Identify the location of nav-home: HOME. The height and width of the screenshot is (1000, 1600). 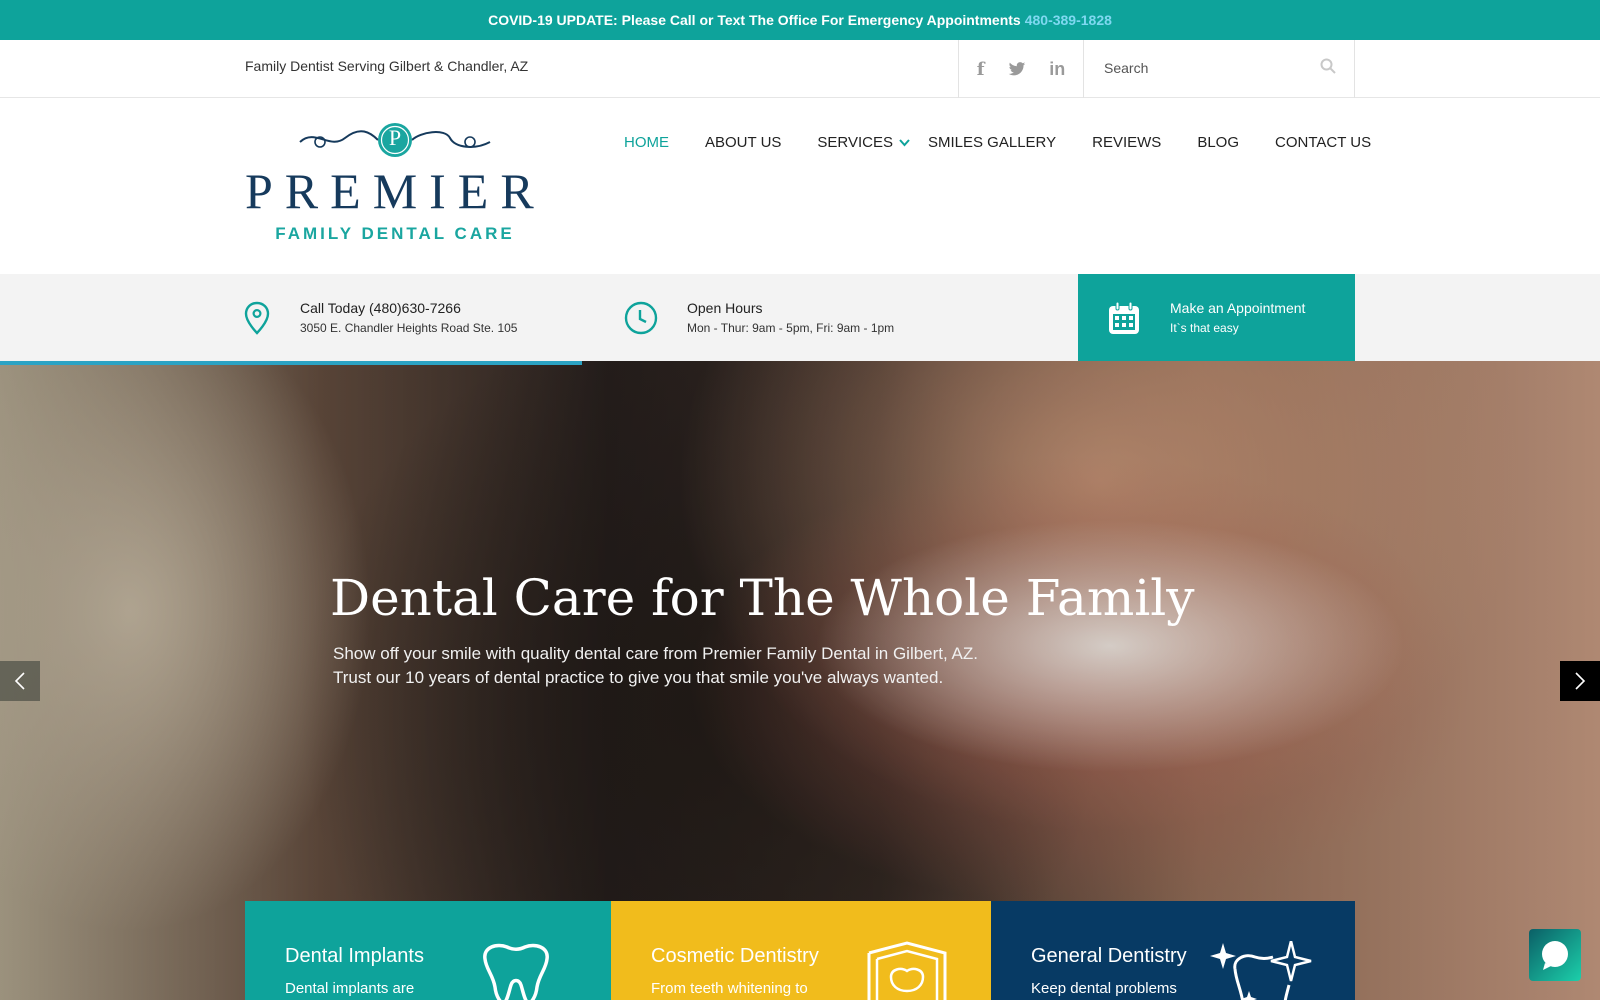
(646, 142).